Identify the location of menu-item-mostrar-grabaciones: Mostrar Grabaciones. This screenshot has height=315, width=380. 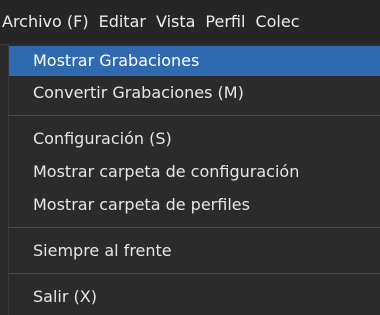
(194, 61).